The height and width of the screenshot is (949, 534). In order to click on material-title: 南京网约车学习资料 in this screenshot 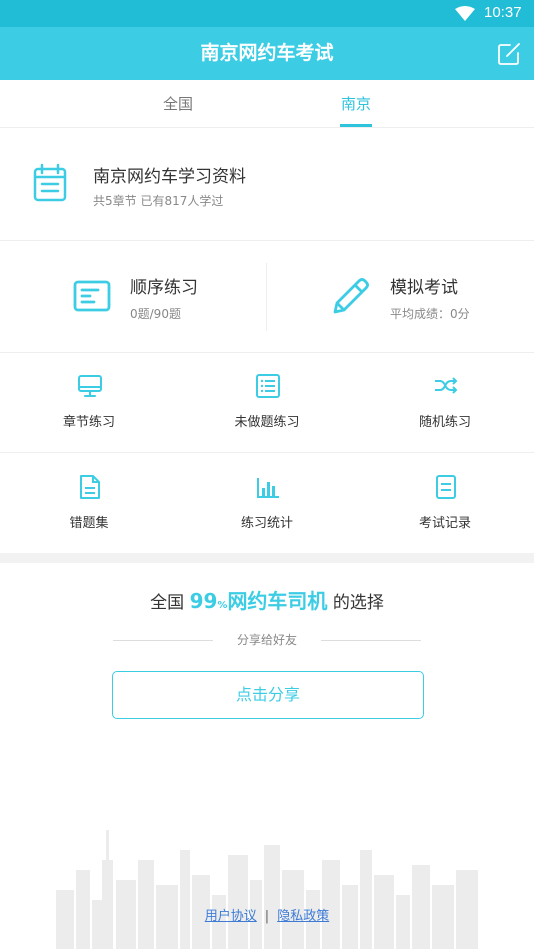, I will do `click(169, 177)`.